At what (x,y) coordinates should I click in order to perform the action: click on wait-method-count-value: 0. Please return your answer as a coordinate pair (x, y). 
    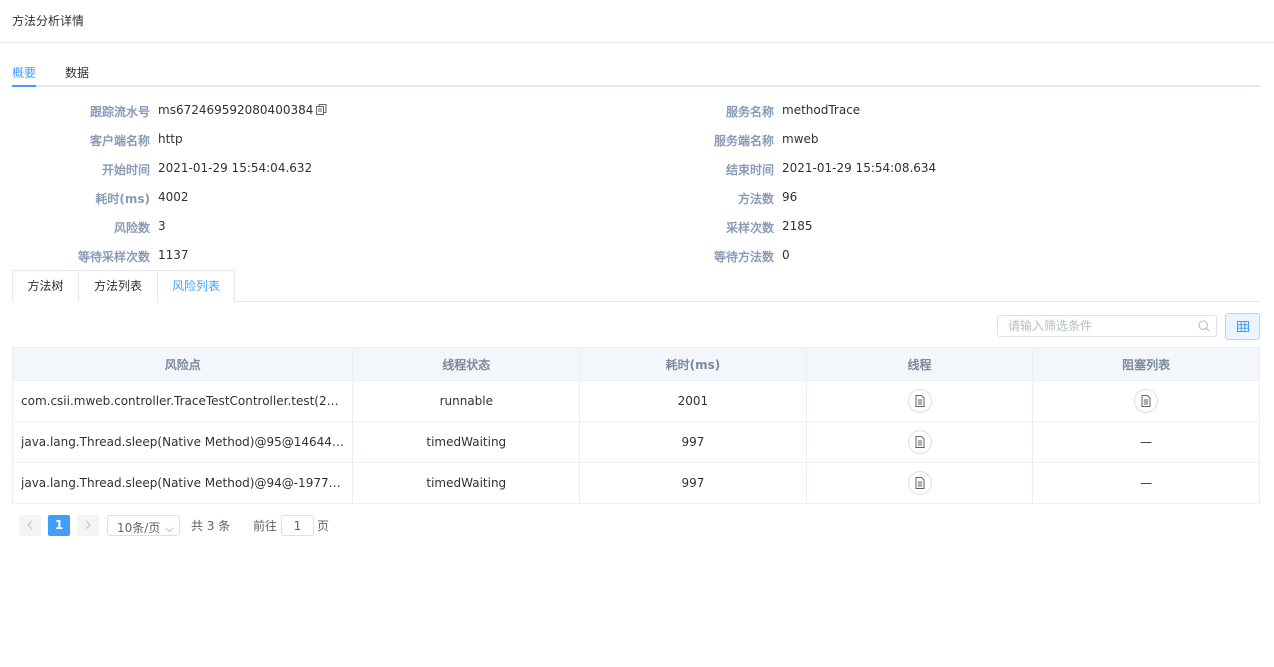
    Looking at the image, I should click on (786, 255).